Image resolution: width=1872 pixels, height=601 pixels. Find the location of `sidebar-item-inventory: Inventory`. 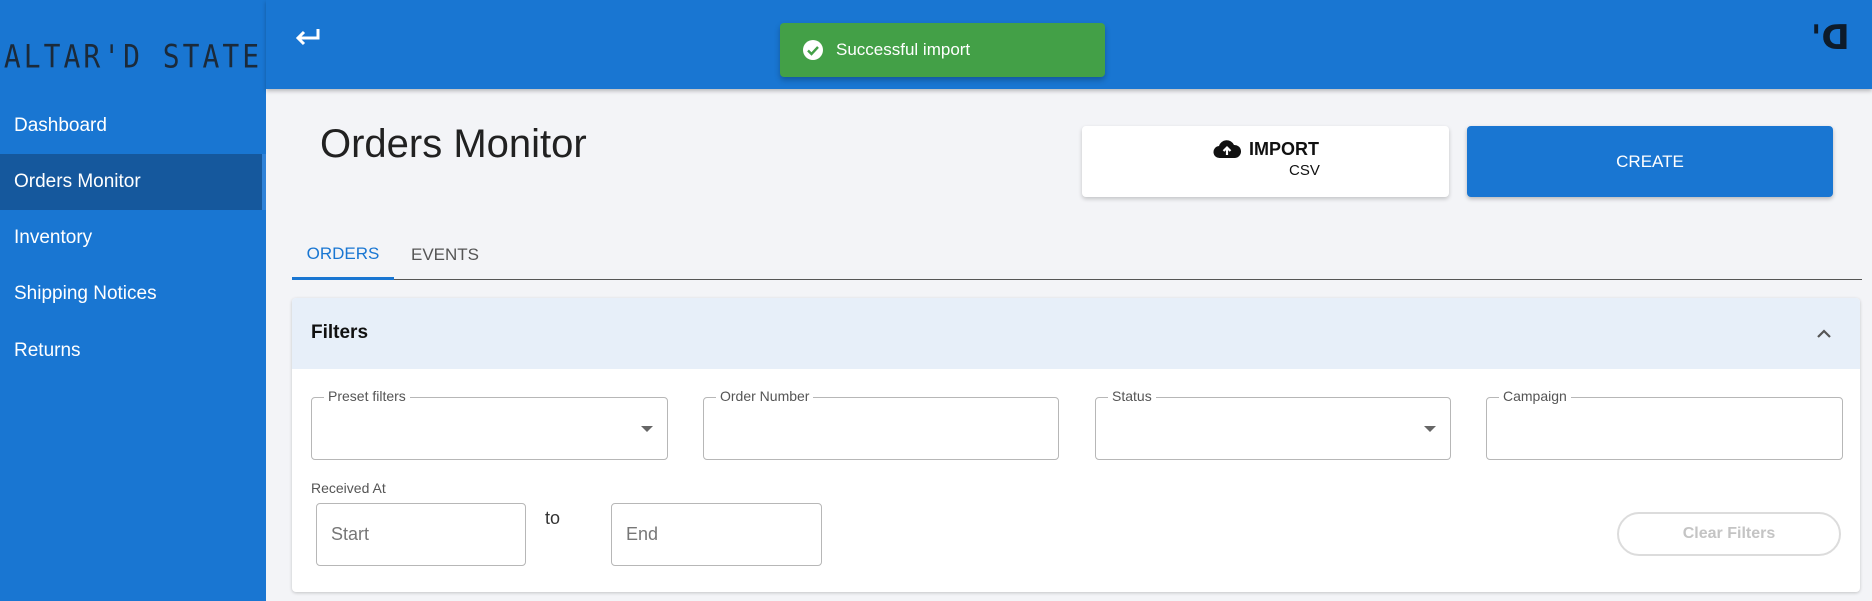

sidebar-item-inventory: Inventory is located at coordinates (133, 238).